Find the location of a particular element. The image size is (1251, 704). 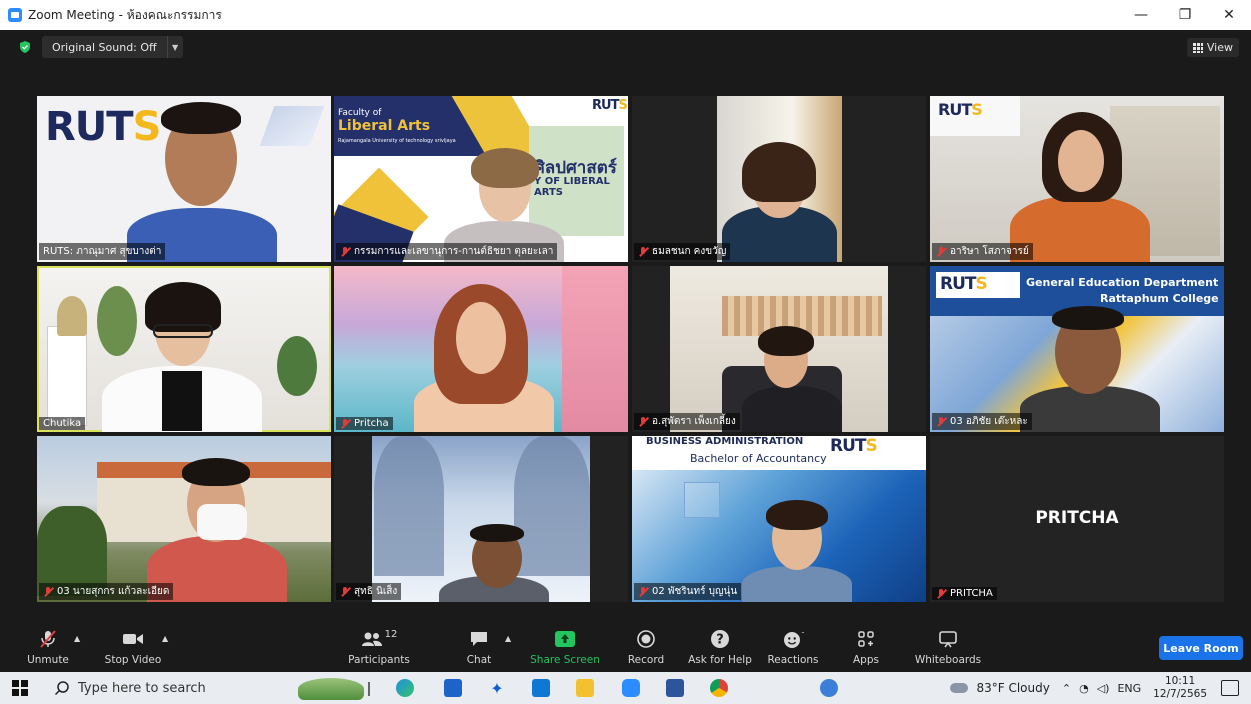

widget-landscape-icon is located at coordinates (331, 689).